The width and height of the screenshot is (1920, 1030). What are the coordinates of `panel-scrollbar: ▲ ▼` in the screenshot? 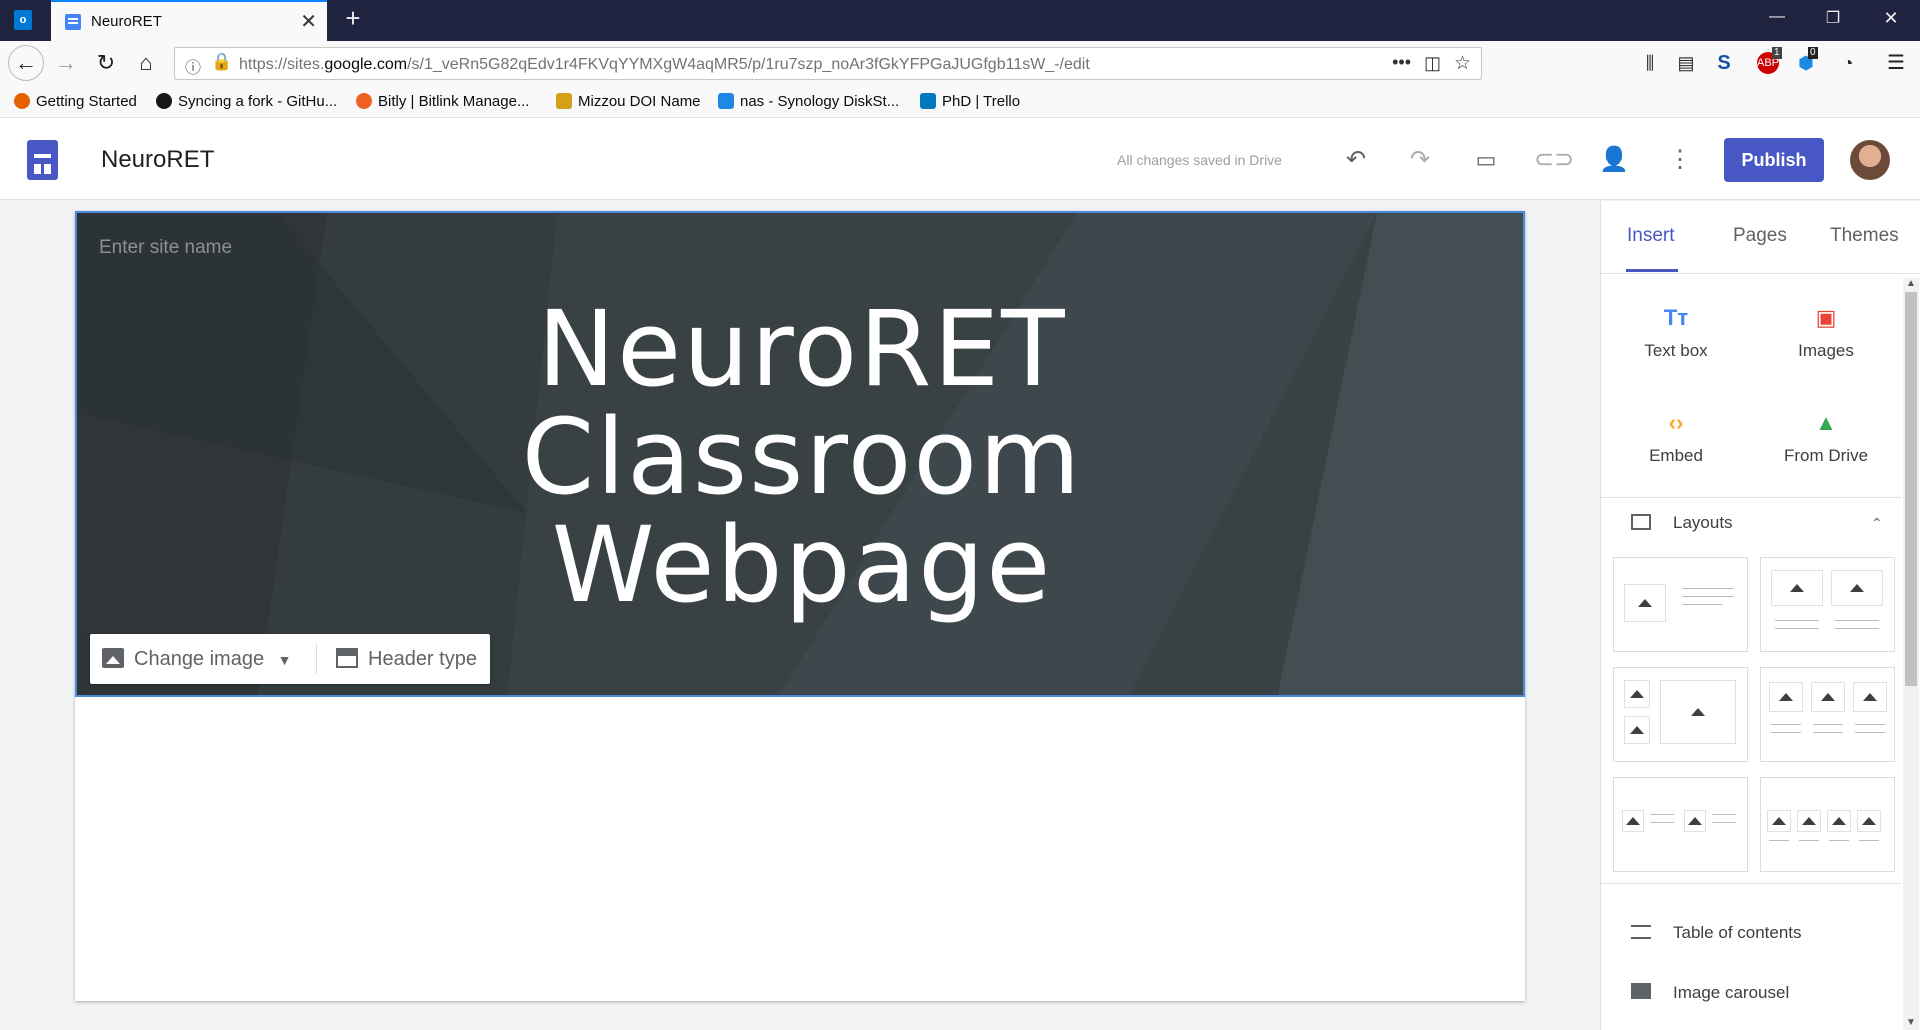 It's located at (1911, 654).